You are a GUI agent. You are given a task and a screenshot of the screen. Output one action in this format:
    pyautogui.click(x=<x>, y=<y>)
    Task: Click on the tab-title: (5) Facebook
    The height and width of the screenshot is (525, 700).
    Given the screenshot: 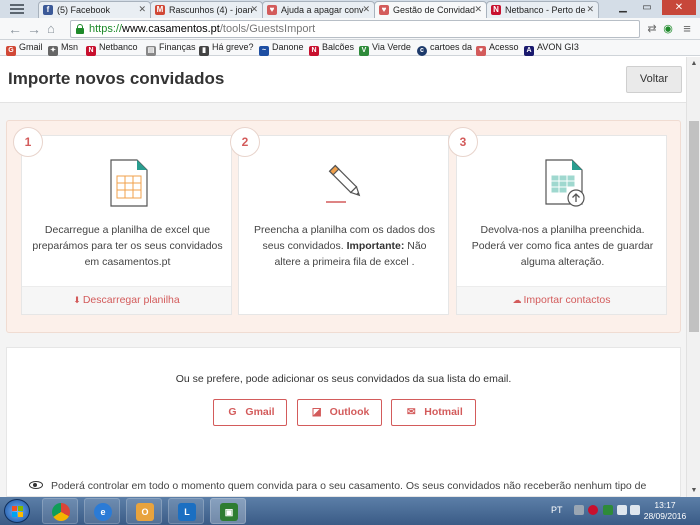 What is the action you would take?
    pyautogui.click(x=84, y=10)
    